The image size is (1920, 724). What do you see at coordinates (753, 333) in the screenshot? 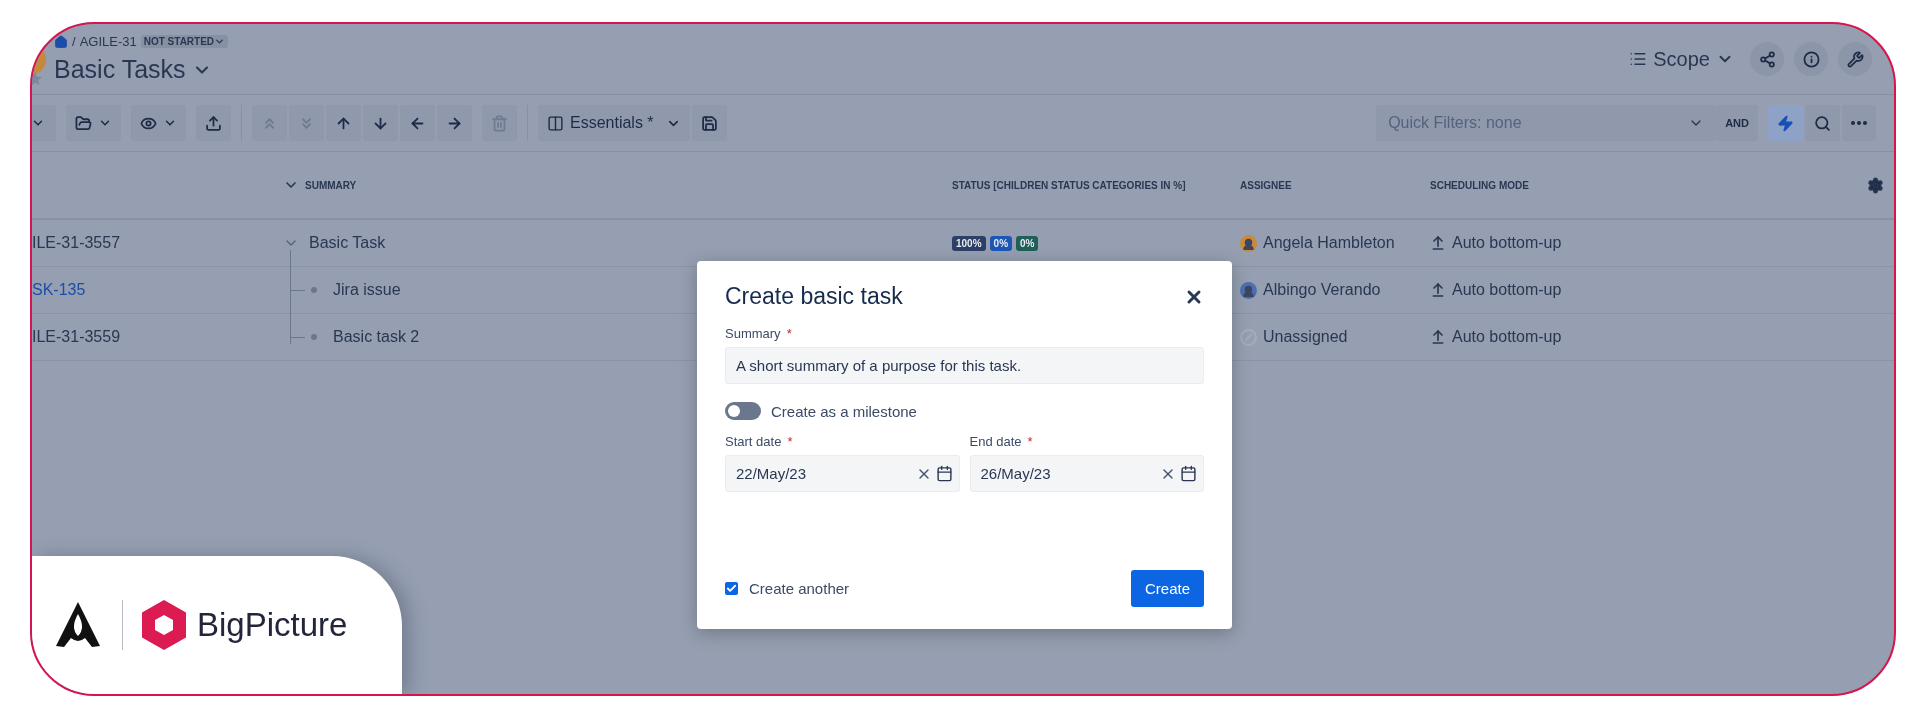
I see `field-label: Summary` at bounding box center [753, 333].